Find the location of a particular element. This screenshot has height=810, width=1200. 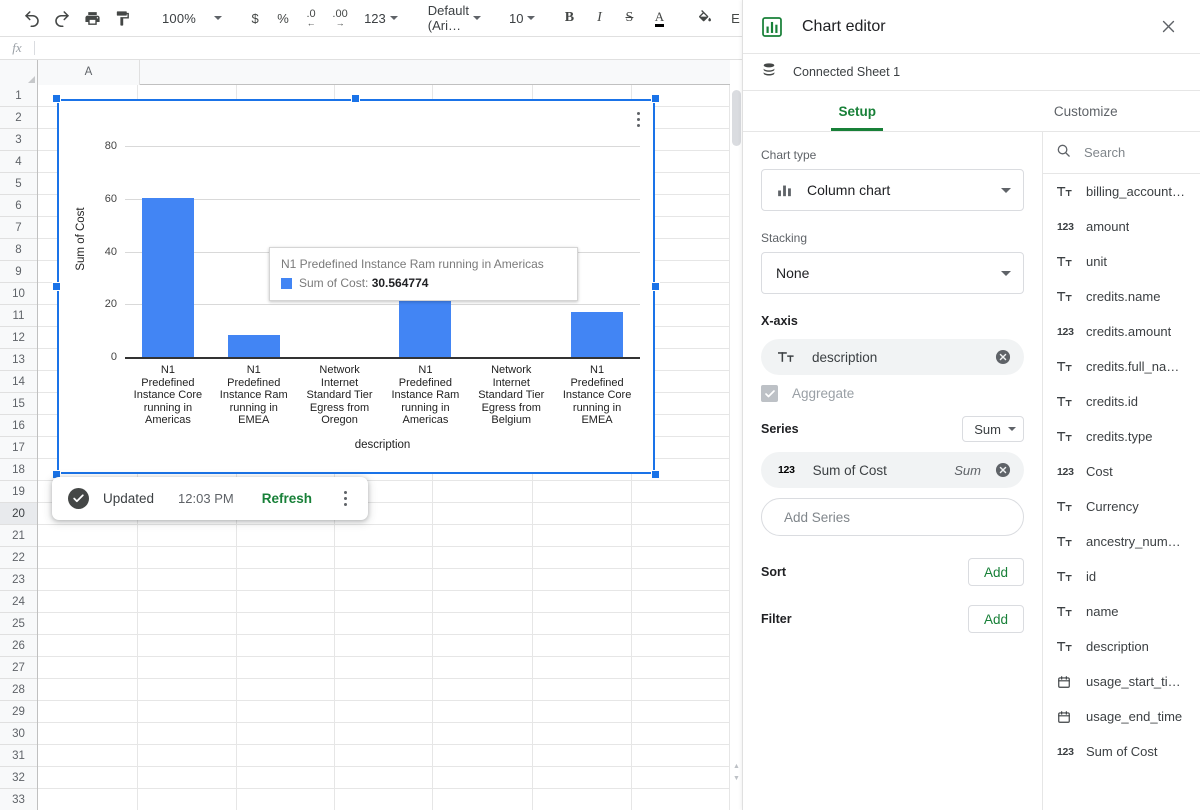

scroll-up-arrow: ▲ is located at coordinates (736, 766).